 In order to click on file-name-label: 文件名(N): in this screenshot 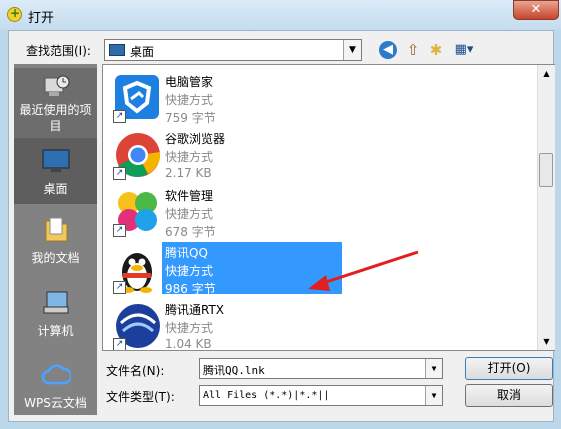, I will do `click(135, 371)`.